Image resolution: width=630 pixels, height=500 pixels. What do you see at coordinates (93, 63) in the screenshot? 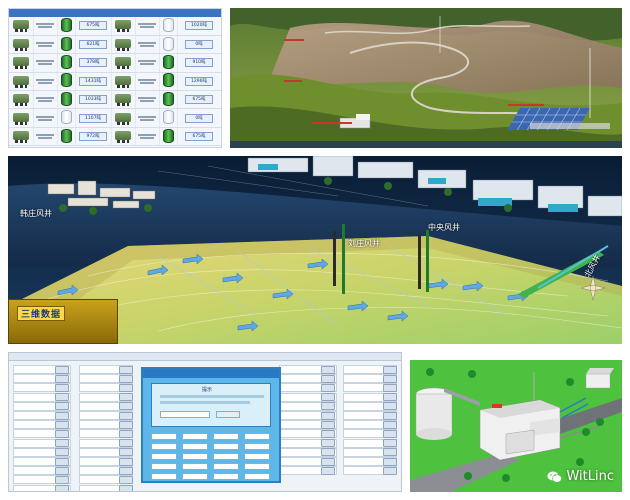
I see `silo-tonnage-value: 378吨` at bounding box center [93, 63].